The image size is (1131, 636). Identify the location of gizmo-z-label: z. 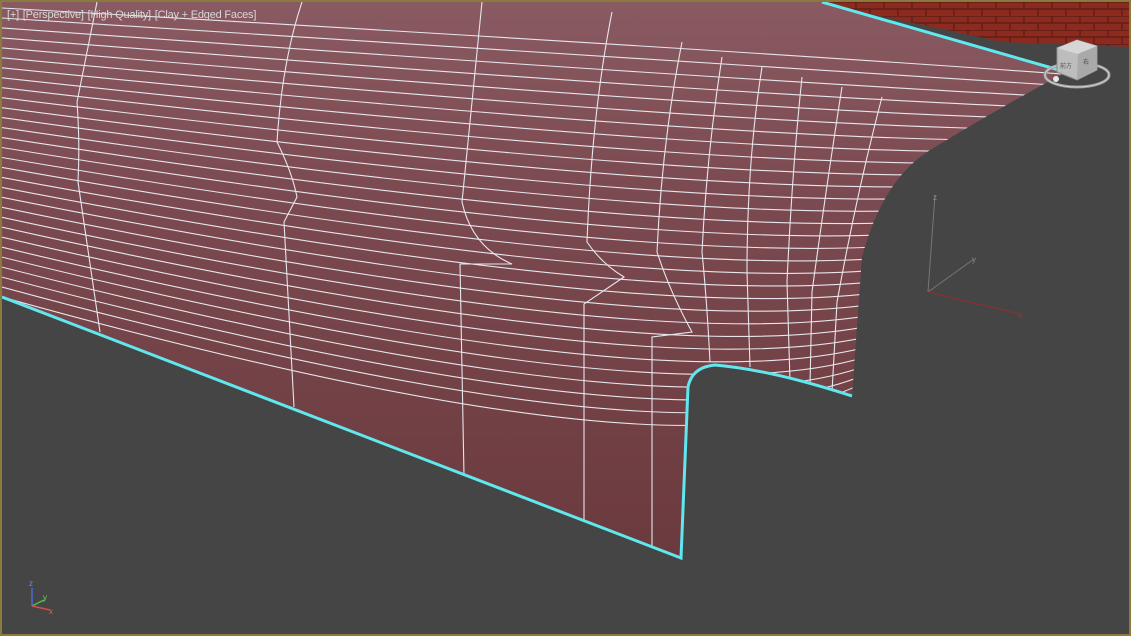
(935, 197).